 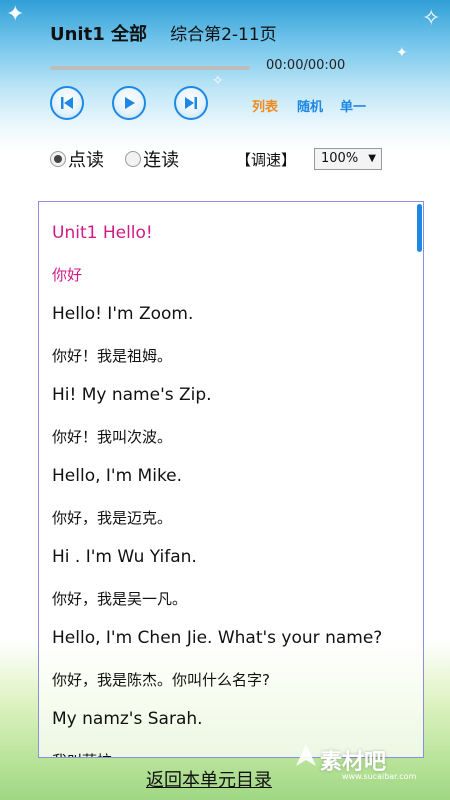 What do you see at coordinates (119, 598) in the screenshot?
I see `sentence-line: 你好，我是吴一凡。` at bounding box center [119, 598].